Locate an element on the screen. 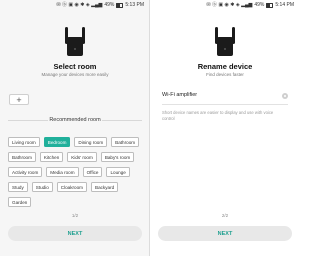  device-name-value: Wi-Fi amplifier is located at coordinates (179, 95).